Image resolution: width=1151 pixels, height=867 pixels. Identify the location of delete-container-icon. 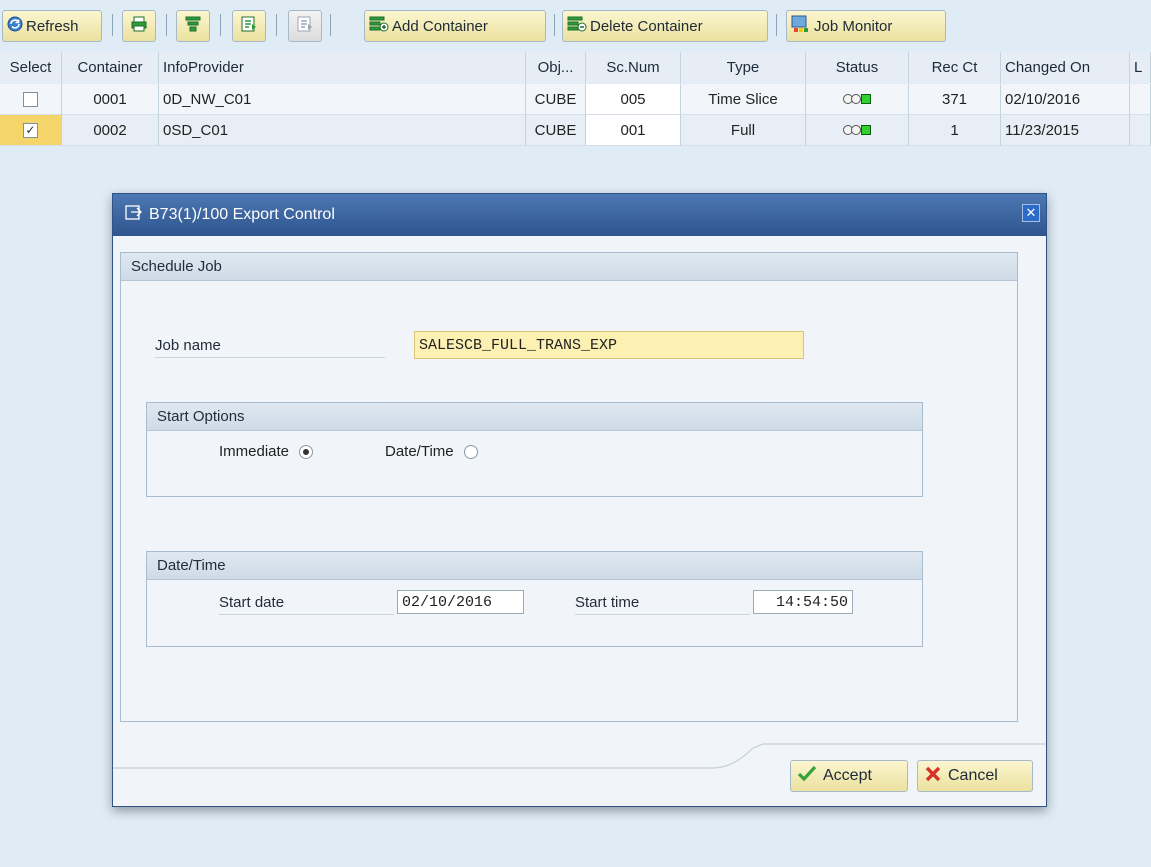
(577, 26).